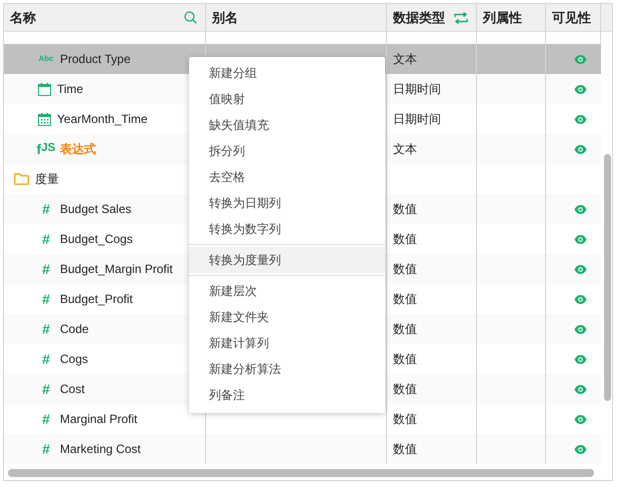 This screenshot has width=619, height=487. Describe the element at coordinates (96, 239) in the screenshot. I see `field-name: Budget_Cogs` at that location.